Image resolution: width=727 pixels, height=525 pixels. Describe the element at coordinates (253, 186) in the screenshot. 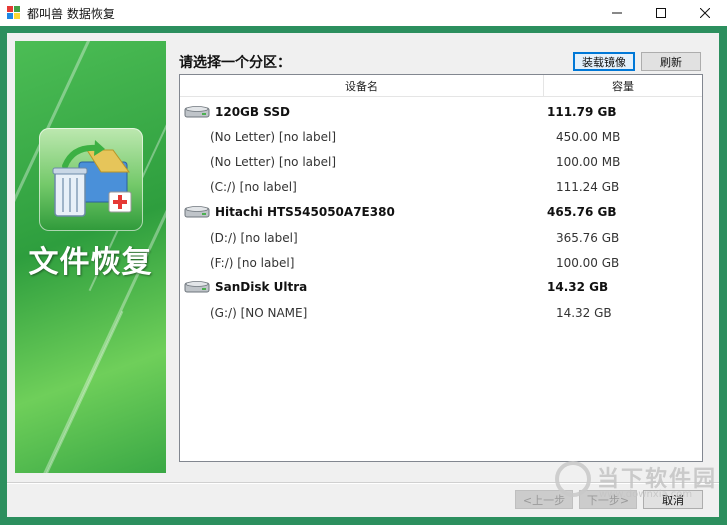

I see `partition-name: (C:/) [no label]` at that location.